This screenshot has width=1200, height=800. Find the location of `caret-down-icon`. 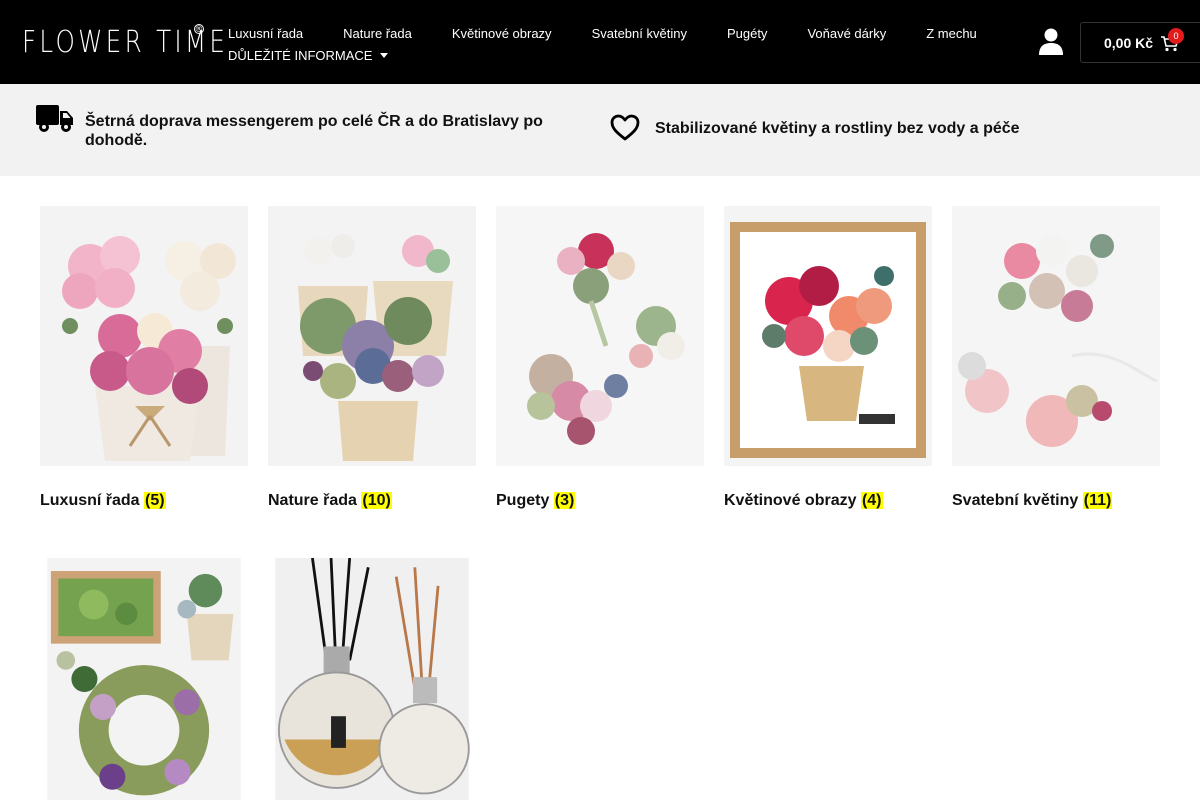

caret-down-icon is located at coordinates (384, 55).